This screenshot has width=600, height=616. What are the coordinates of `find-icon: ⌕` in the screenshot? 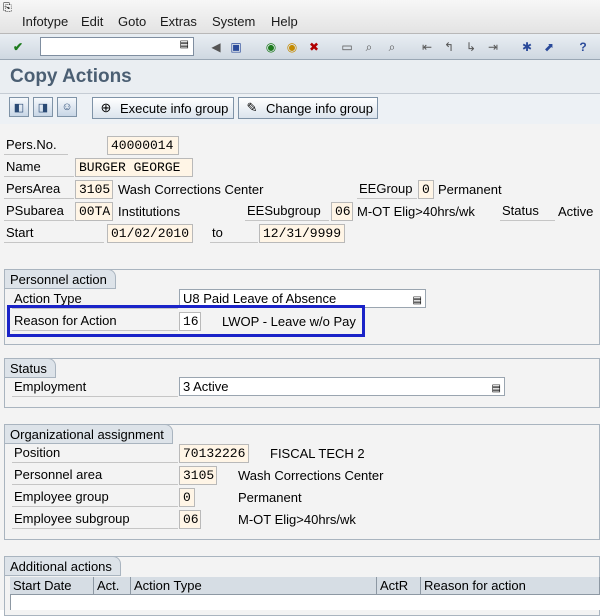 It's located at (369, 47).